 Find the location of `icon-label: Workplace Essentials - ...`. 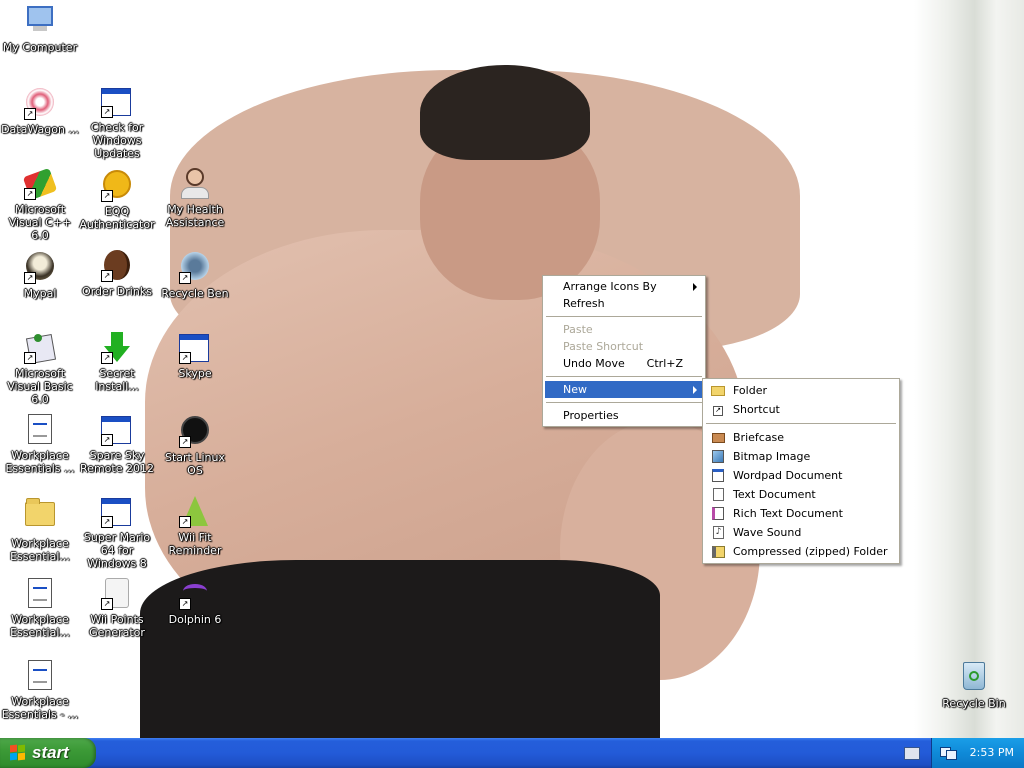

icon-label: Workplace Essentials - ... is located at coordinates (40, 708).